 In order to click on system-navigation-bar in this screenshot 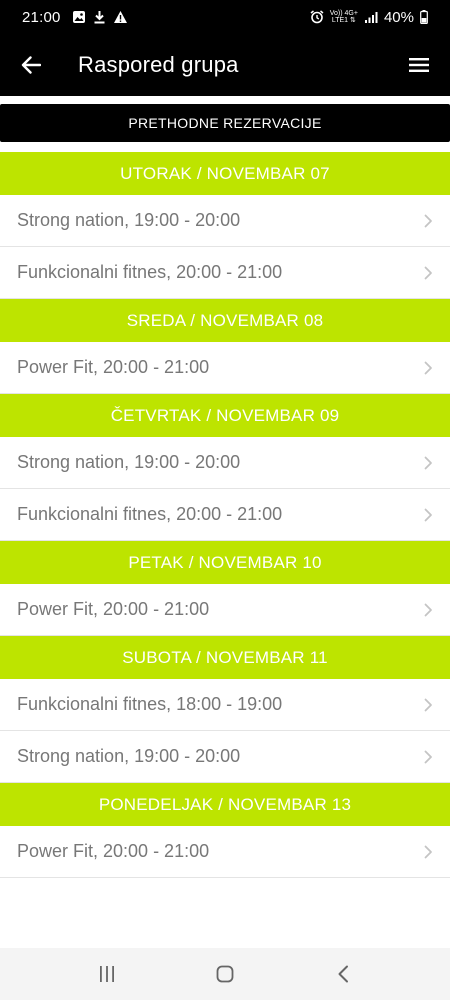, I will do `click(225, 974)`.